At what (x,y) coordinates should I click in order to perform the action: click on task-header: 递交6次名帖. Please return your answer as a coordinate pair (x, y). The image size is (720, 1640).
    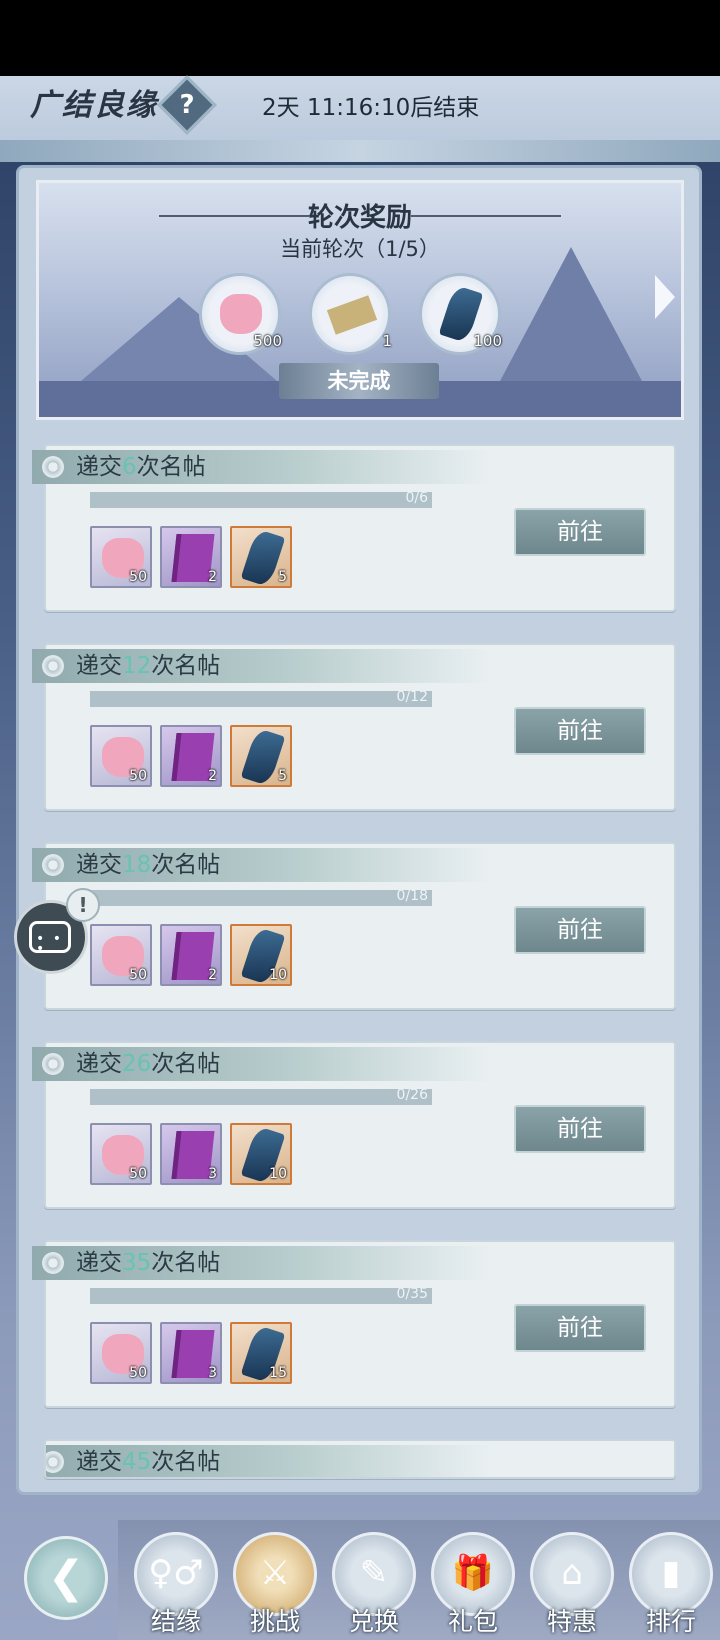
    Looking at the image, I should click on (262, 467).